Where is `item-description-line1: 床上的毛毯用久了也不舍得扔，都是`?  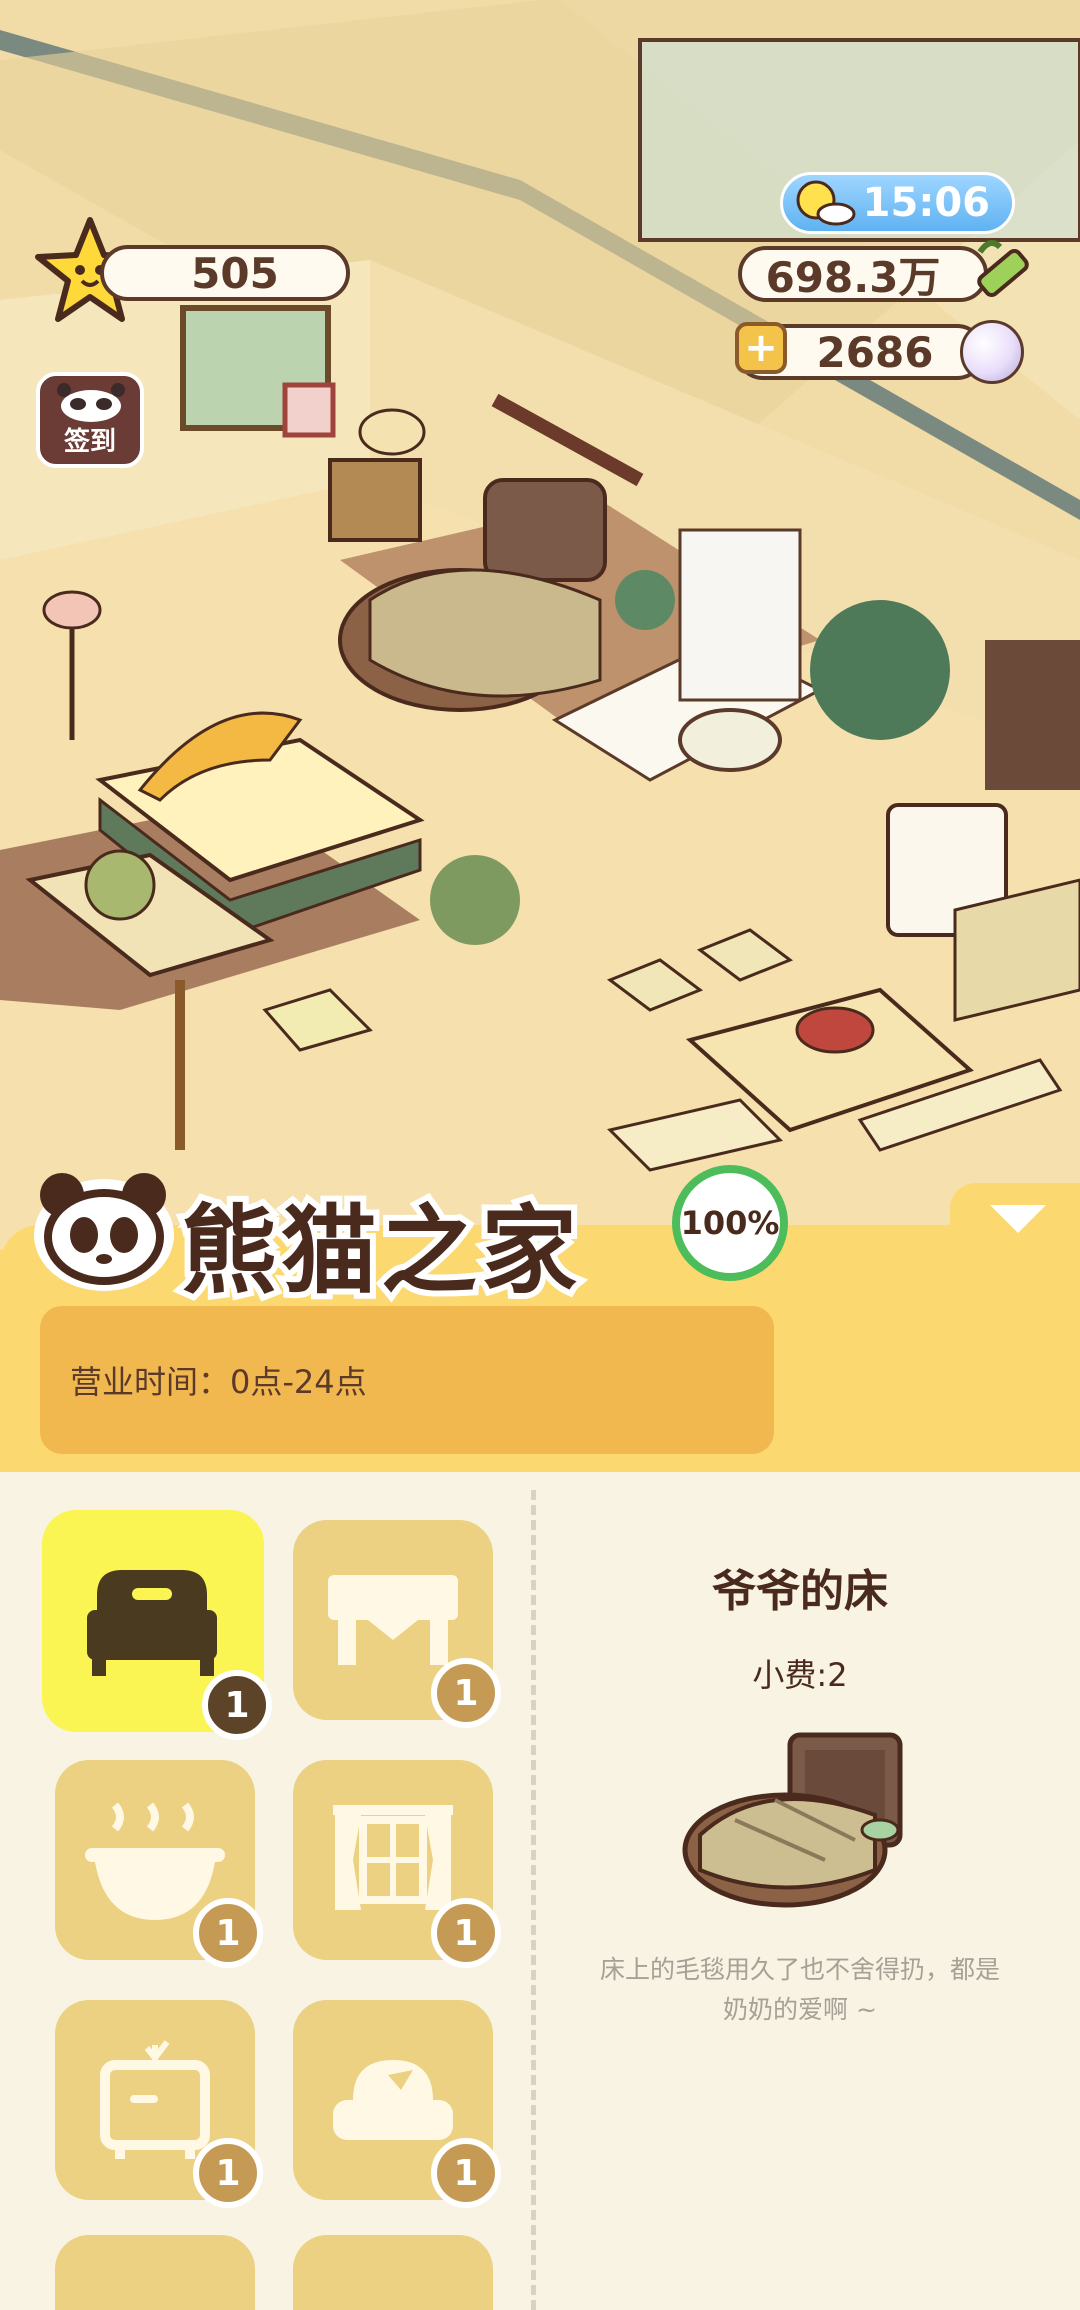 item-description-line1: 床上的毛毯用久了也不舍得扔，都是 is located at coordinates (799, 1969).